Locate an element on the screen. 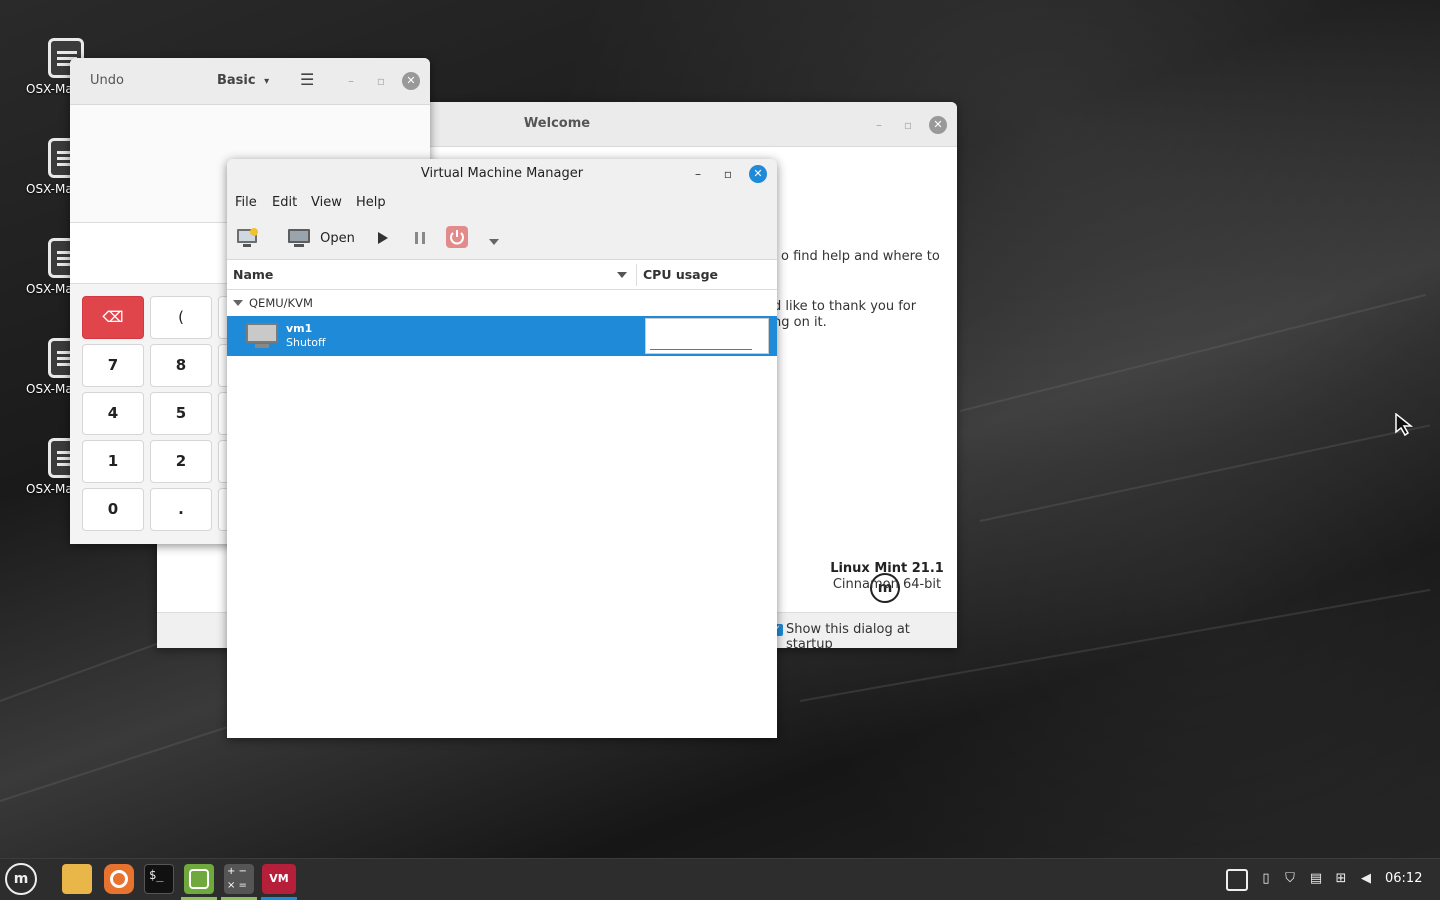  shield-icon: ⛉ is located at coordinates (1290, 879).